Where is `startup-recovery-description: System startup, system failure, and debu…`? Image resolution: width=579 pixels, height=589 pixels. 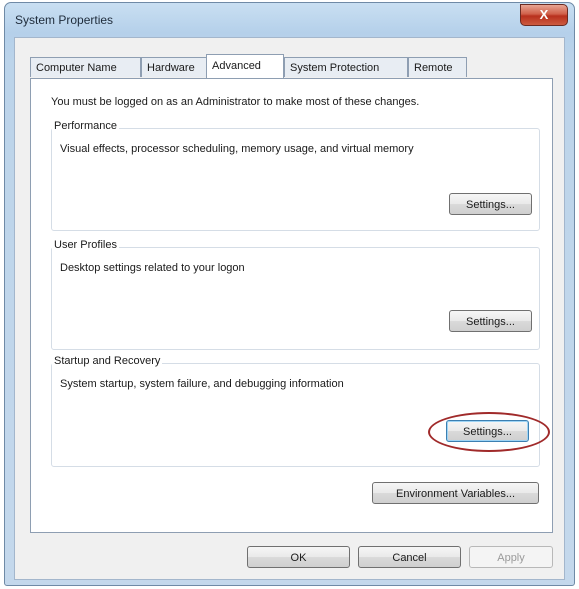
startup-recovery-description: System startup, system failure, and debu… is located at coordinates (202, 384).